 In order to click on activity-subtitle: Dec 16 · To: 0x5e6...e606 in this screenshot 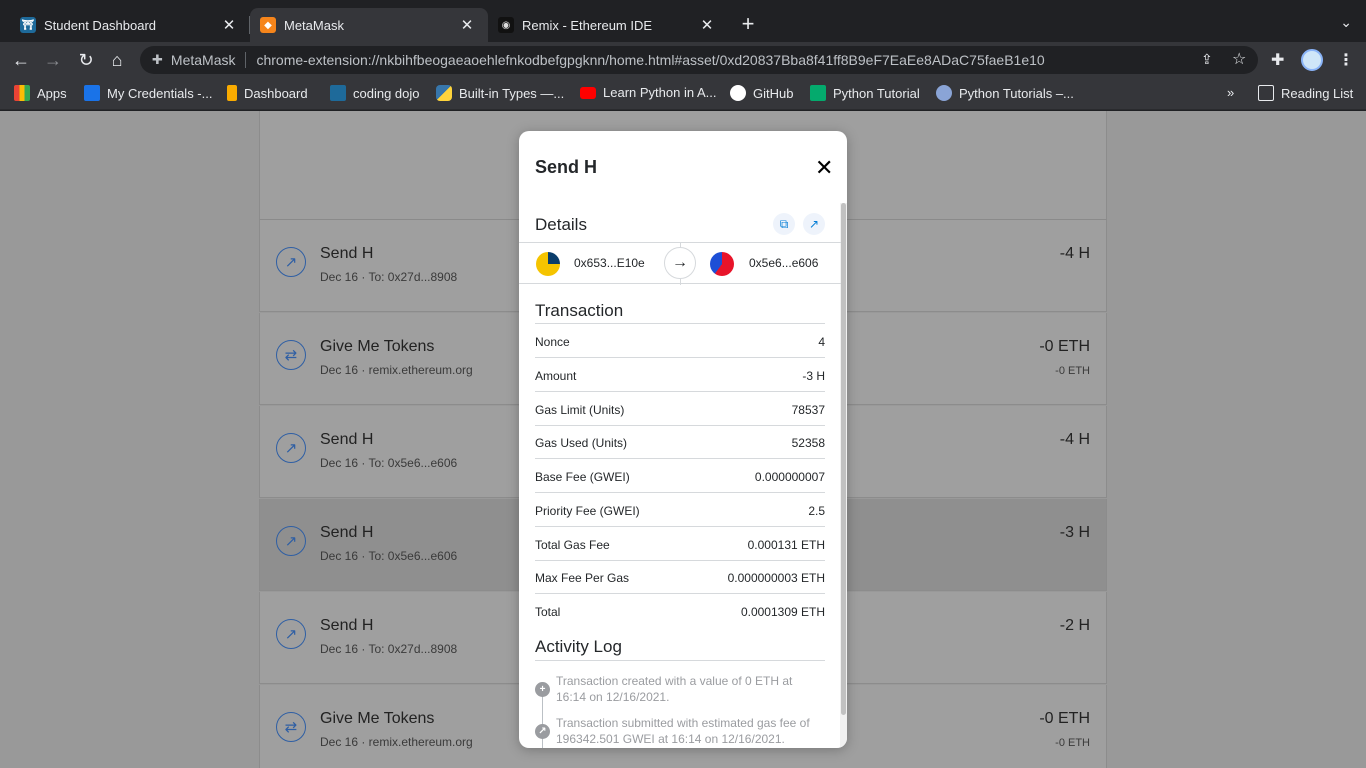, I will do `click(389, 463)`.